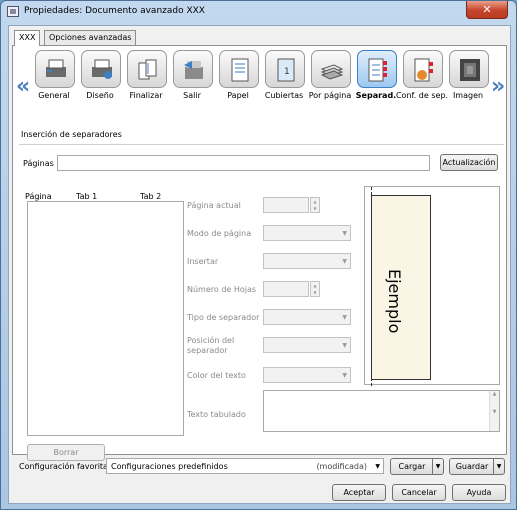 This screenshot has width=517, height=510. Describe the element at coordinates (494, 411) in the screenshot. I see `textarea-scrollbar: ▲ ▼` at that location.